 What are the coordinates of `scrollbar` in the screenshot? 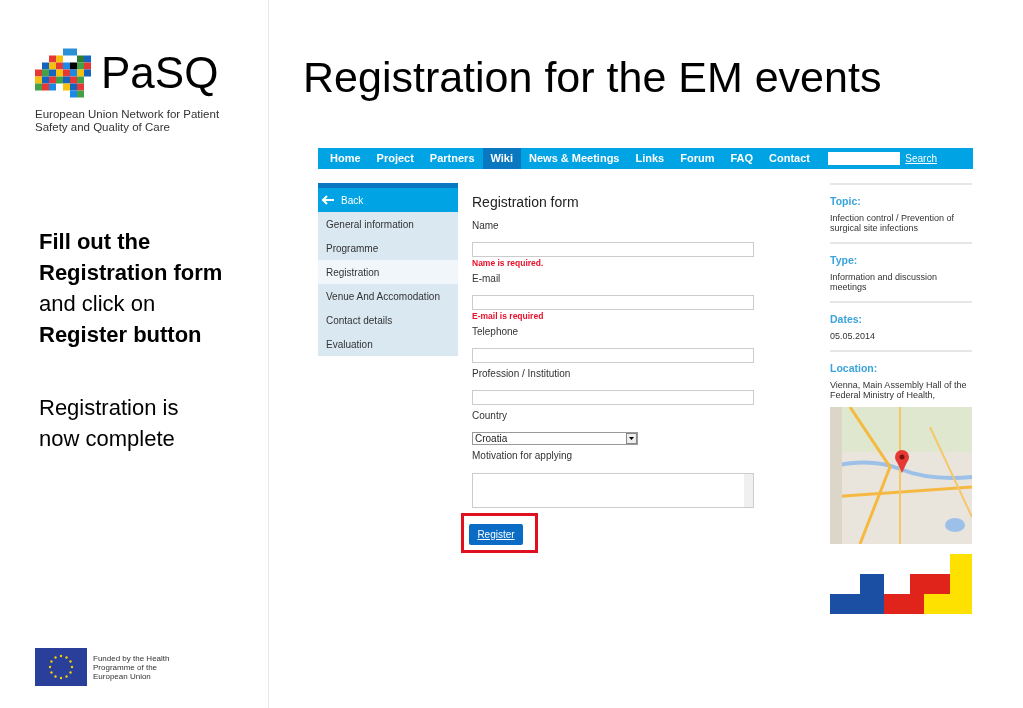 It's located at (748, 490).